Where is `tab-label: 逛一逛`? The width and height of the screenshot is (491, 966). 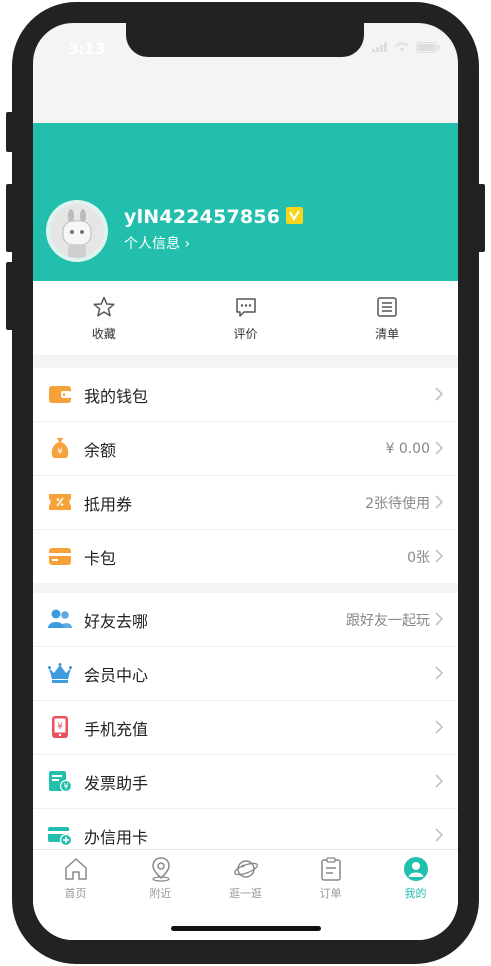 tab-label: 逛一逛 is located at coordinates (245, 893).